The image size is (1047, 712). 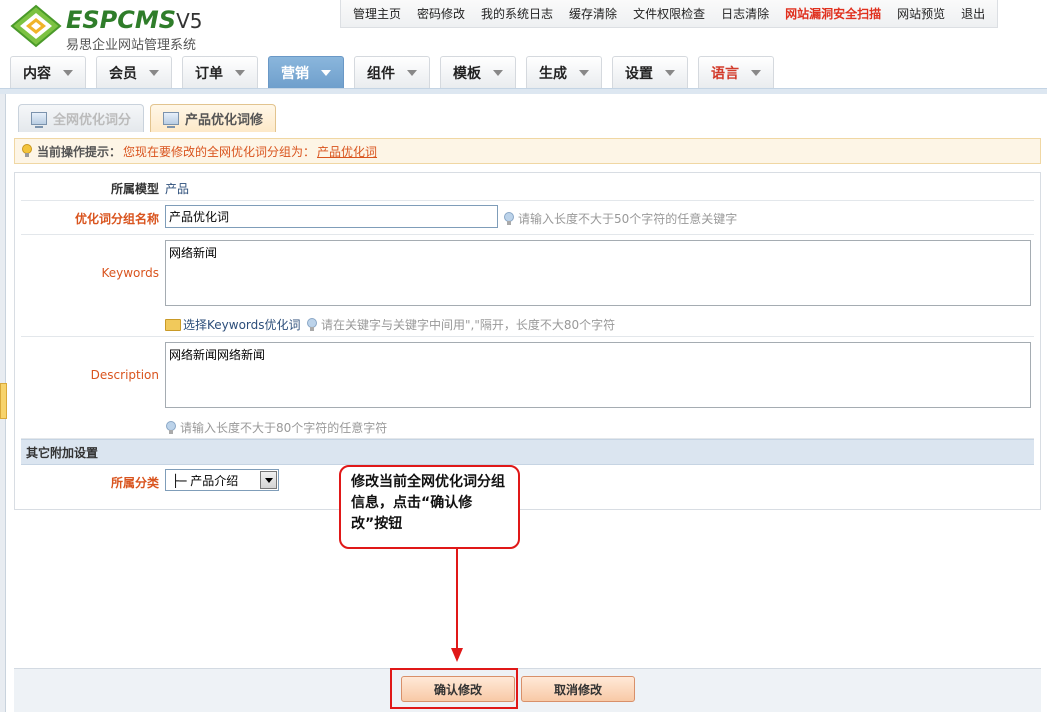 What do you see at coordinates (173, 324) in the screenshot?
I see `folder-icon` at bounding box center [173, 324].